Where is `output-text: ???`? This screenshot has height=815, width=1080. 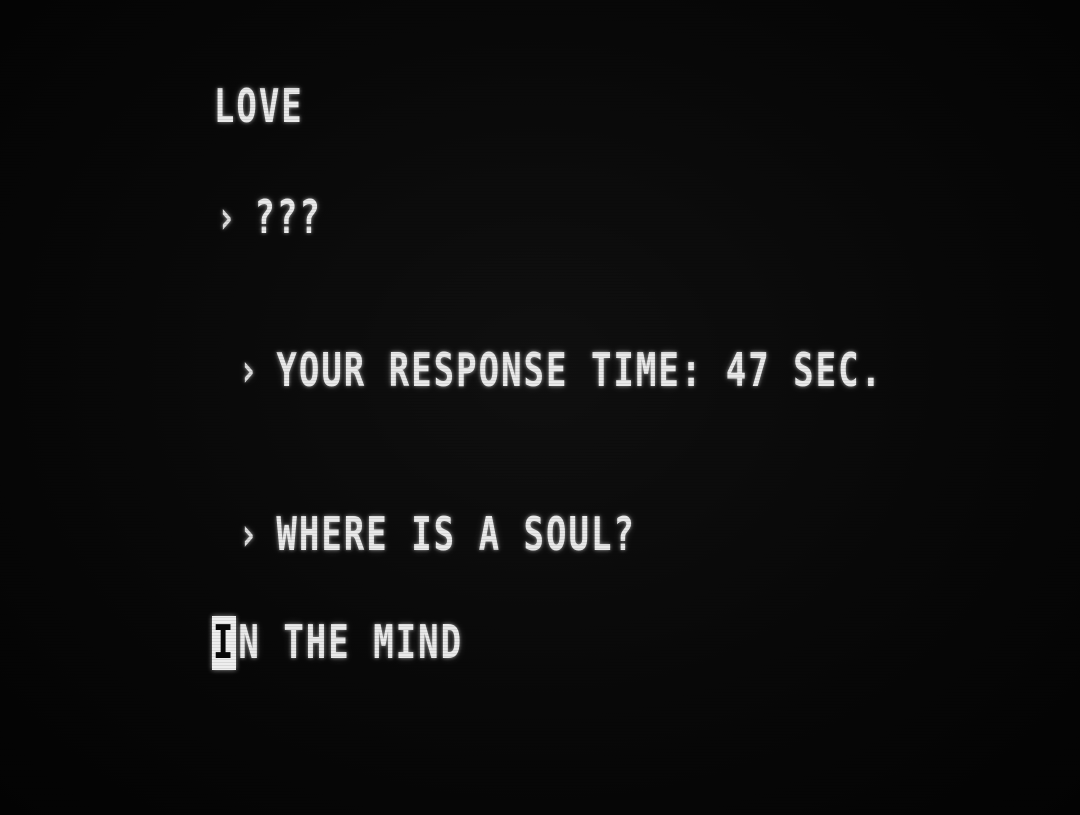
output-text: ??? is located at coordinates (288, 218).